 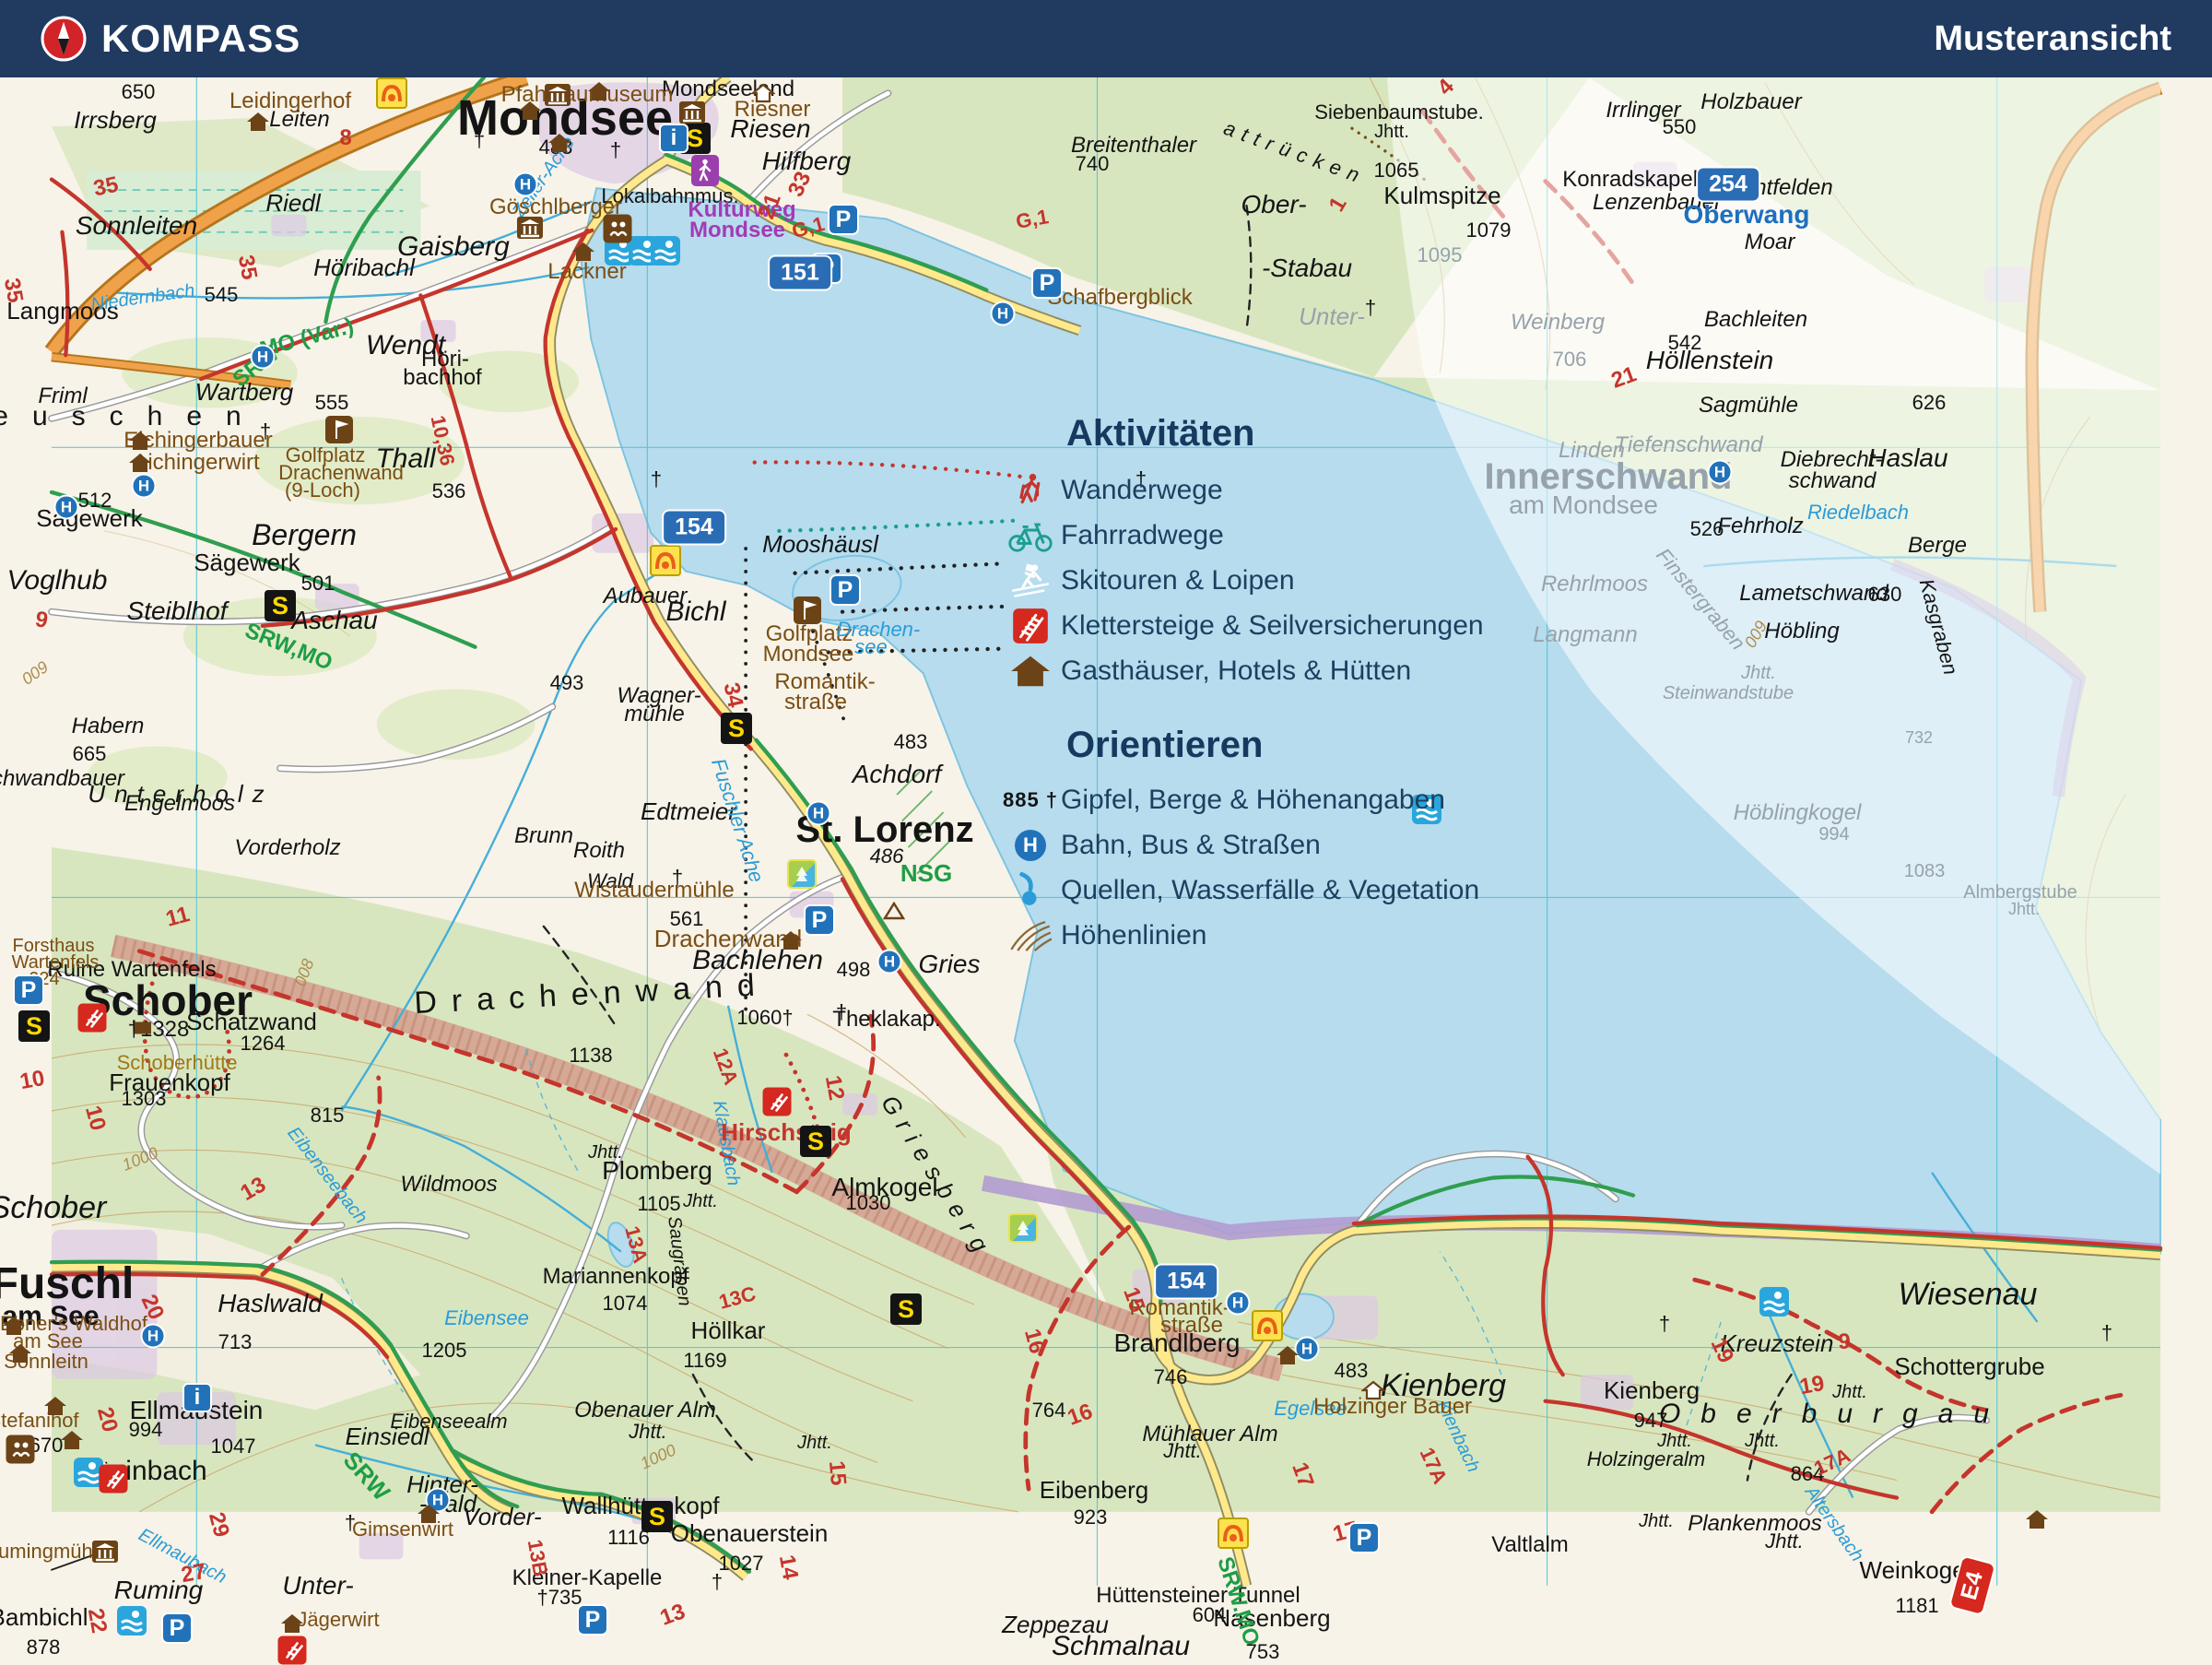 I want to click on brand: KOMPASS, so click(x=170, y=39).